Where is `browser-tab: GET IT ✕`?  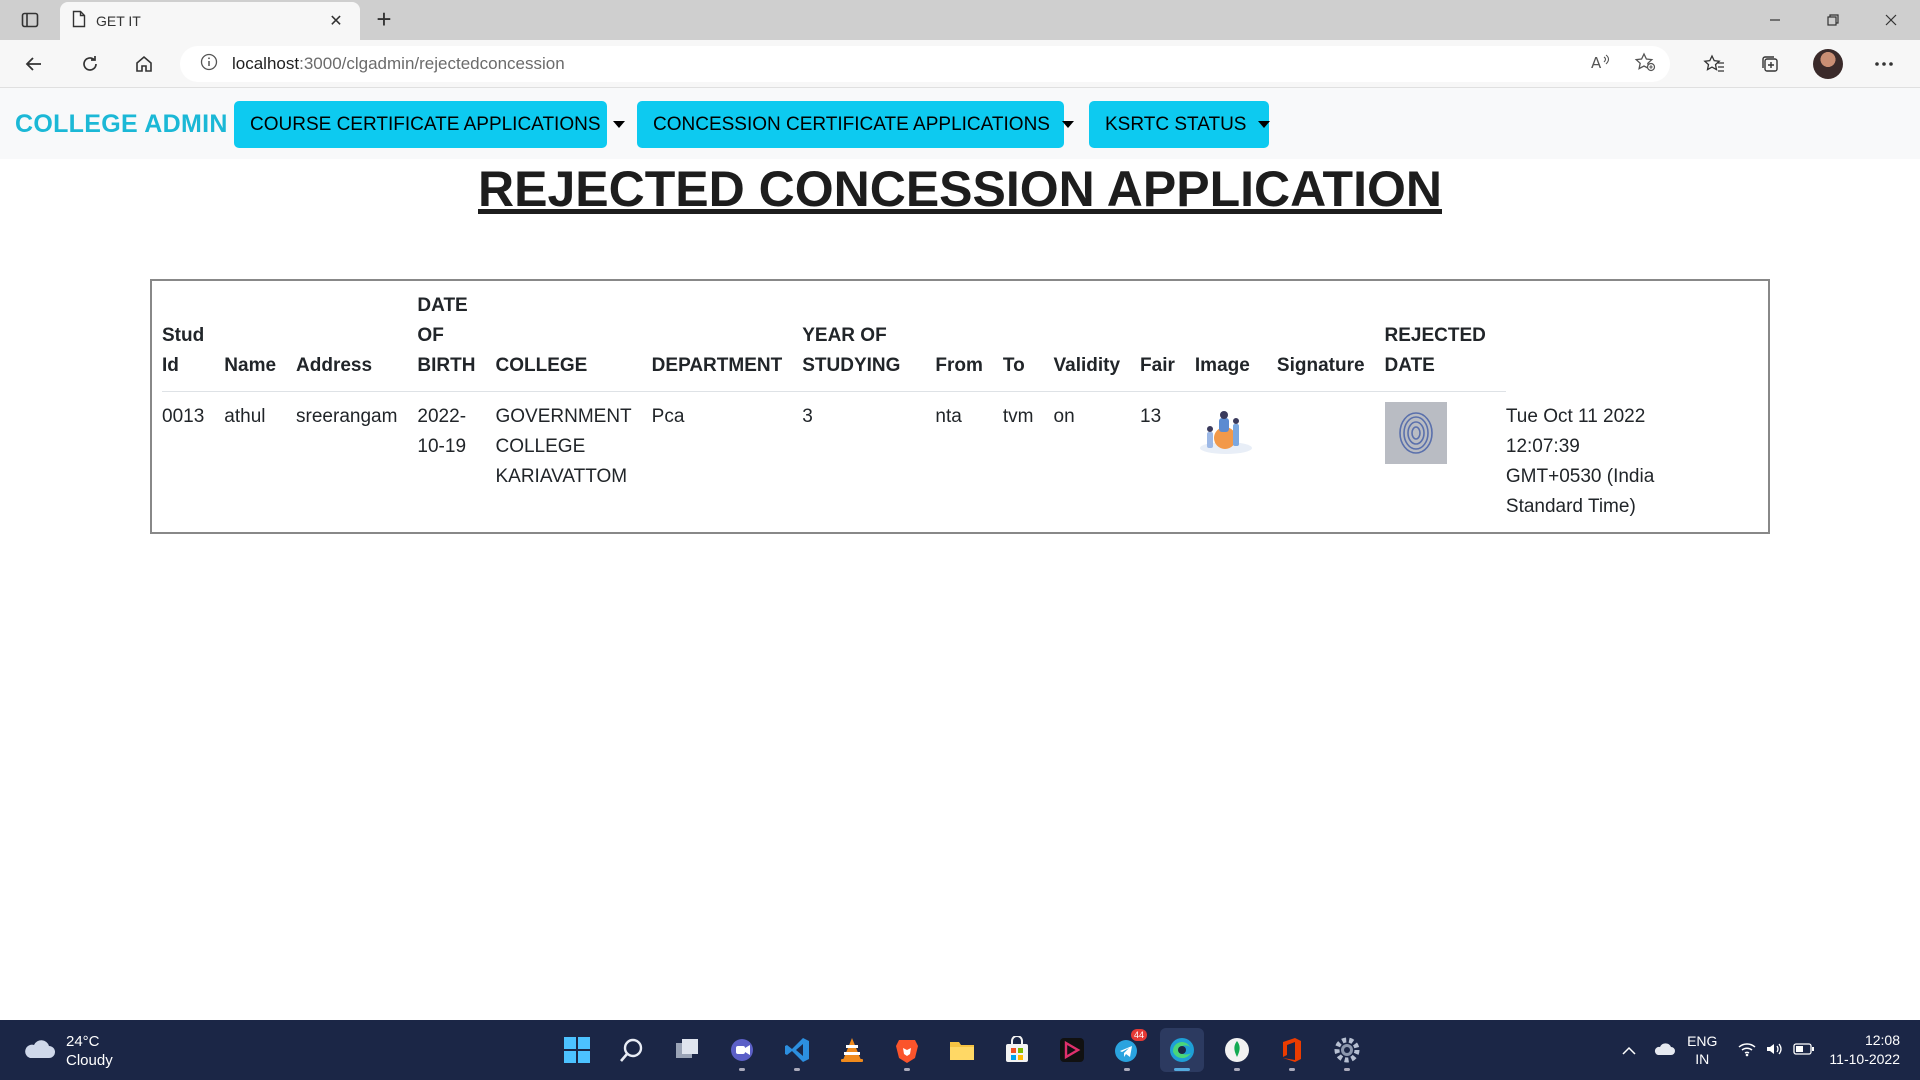
browser-tab: GET IT ✕ is located at coordinates (210, 21).